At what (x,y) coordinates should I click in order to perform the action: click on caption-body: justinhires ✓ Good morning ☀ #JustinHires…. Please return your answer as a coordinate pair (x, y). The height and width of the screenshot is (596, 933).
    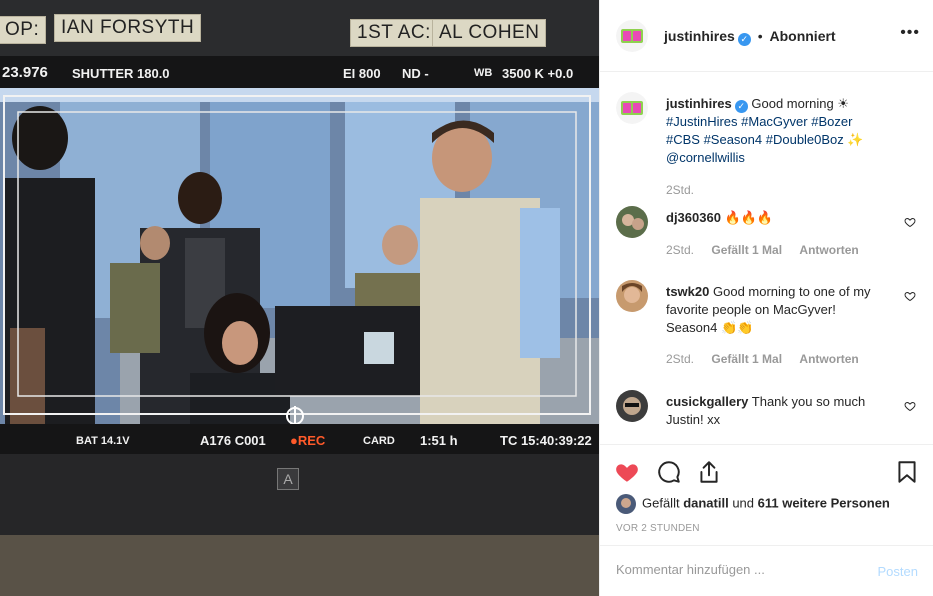
    Looking at the image, I should click on (776, 131).